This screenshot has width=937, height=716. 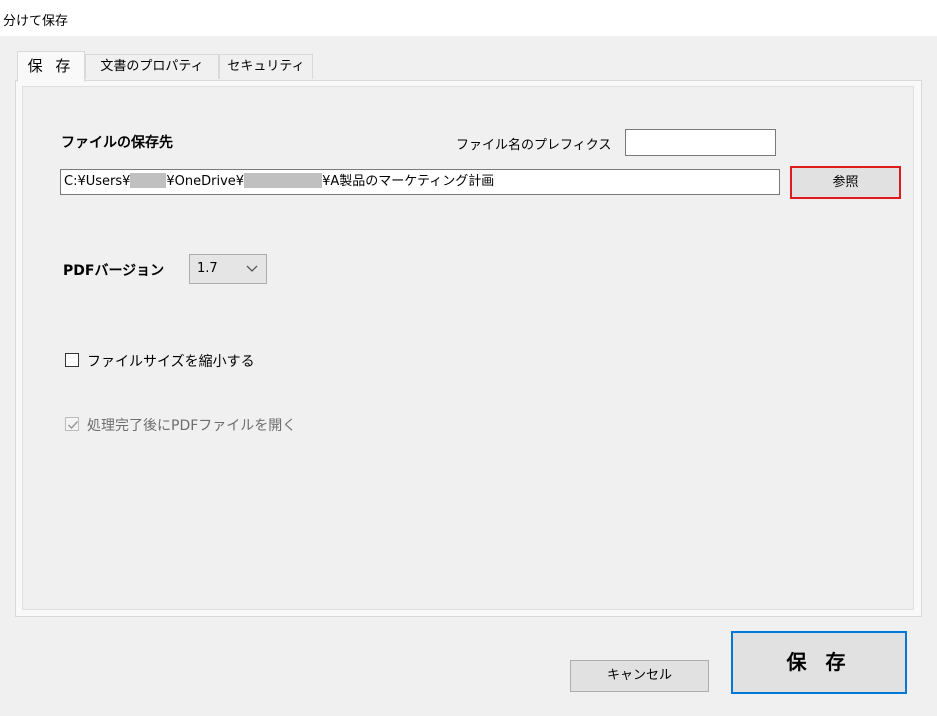 I want to click on tab-security: セキュリティ, so click(x=266, y=66).